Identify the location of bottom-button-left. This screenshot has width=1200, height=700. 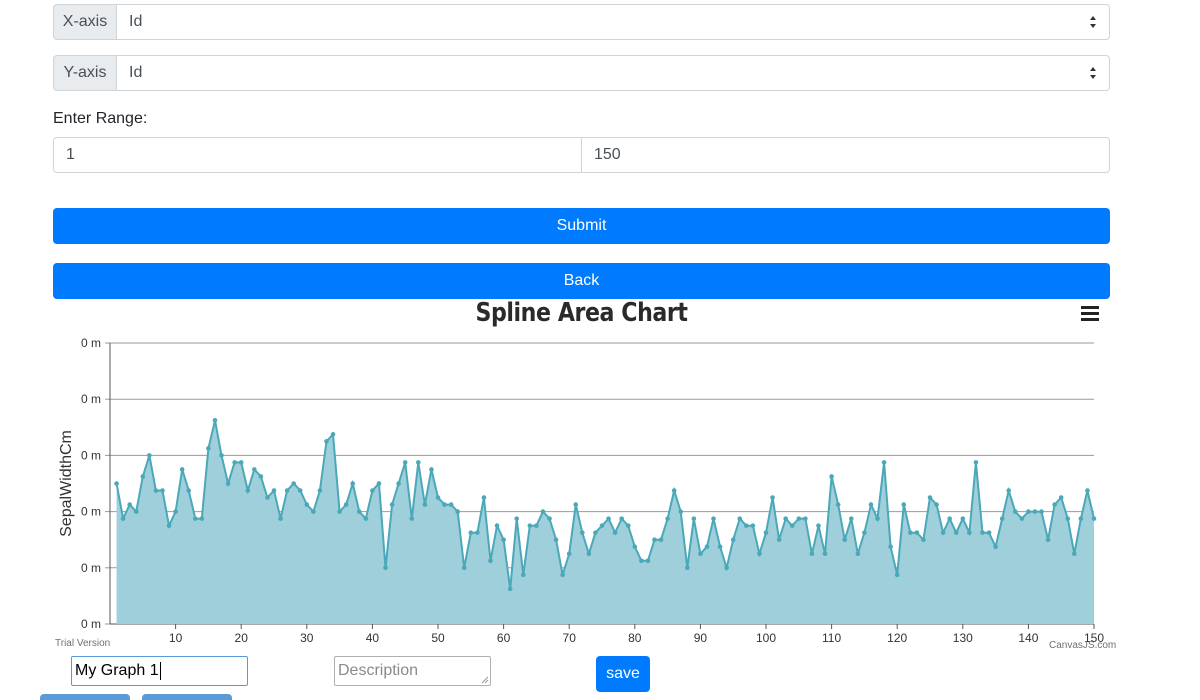
(85, 697).